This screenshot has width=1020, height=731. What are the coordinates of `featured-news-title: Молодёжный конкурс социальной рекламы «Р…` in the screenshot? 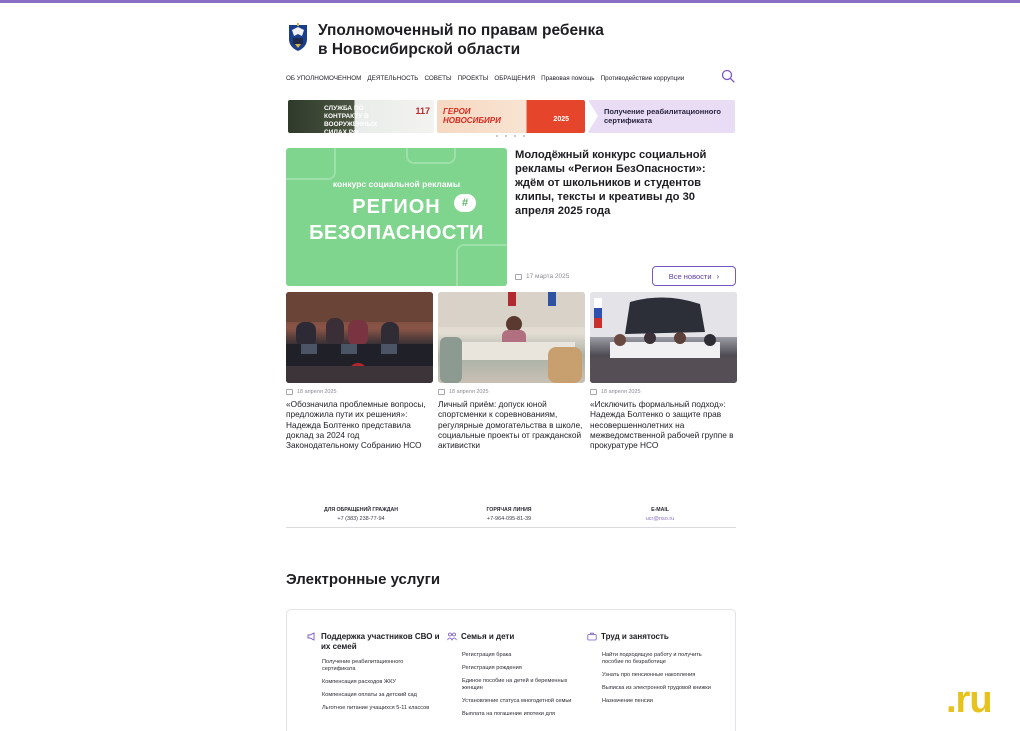 It's located at (625, 183).